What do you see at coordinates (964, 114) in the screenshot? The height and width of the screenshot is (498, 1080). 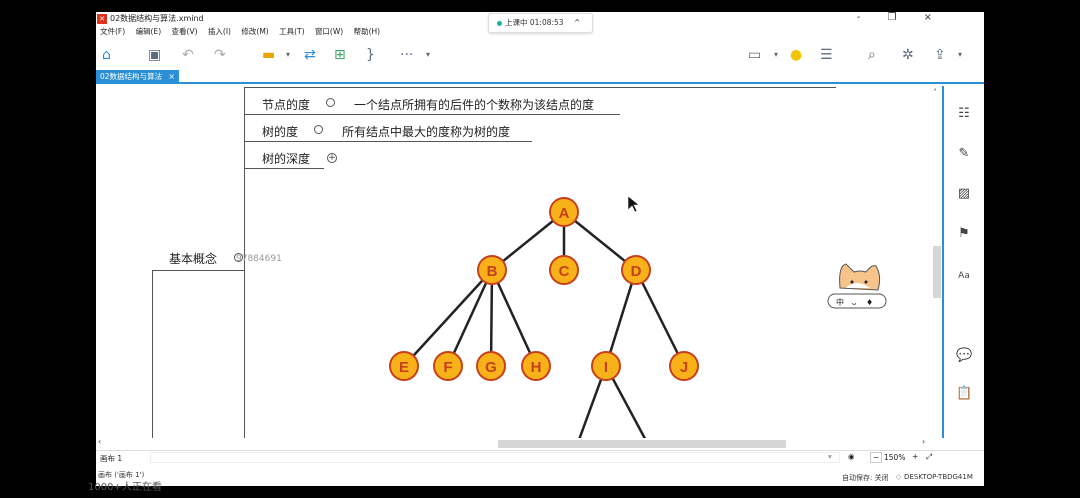 I see `outline-icon: ☷` at bounding box center [964, 114].